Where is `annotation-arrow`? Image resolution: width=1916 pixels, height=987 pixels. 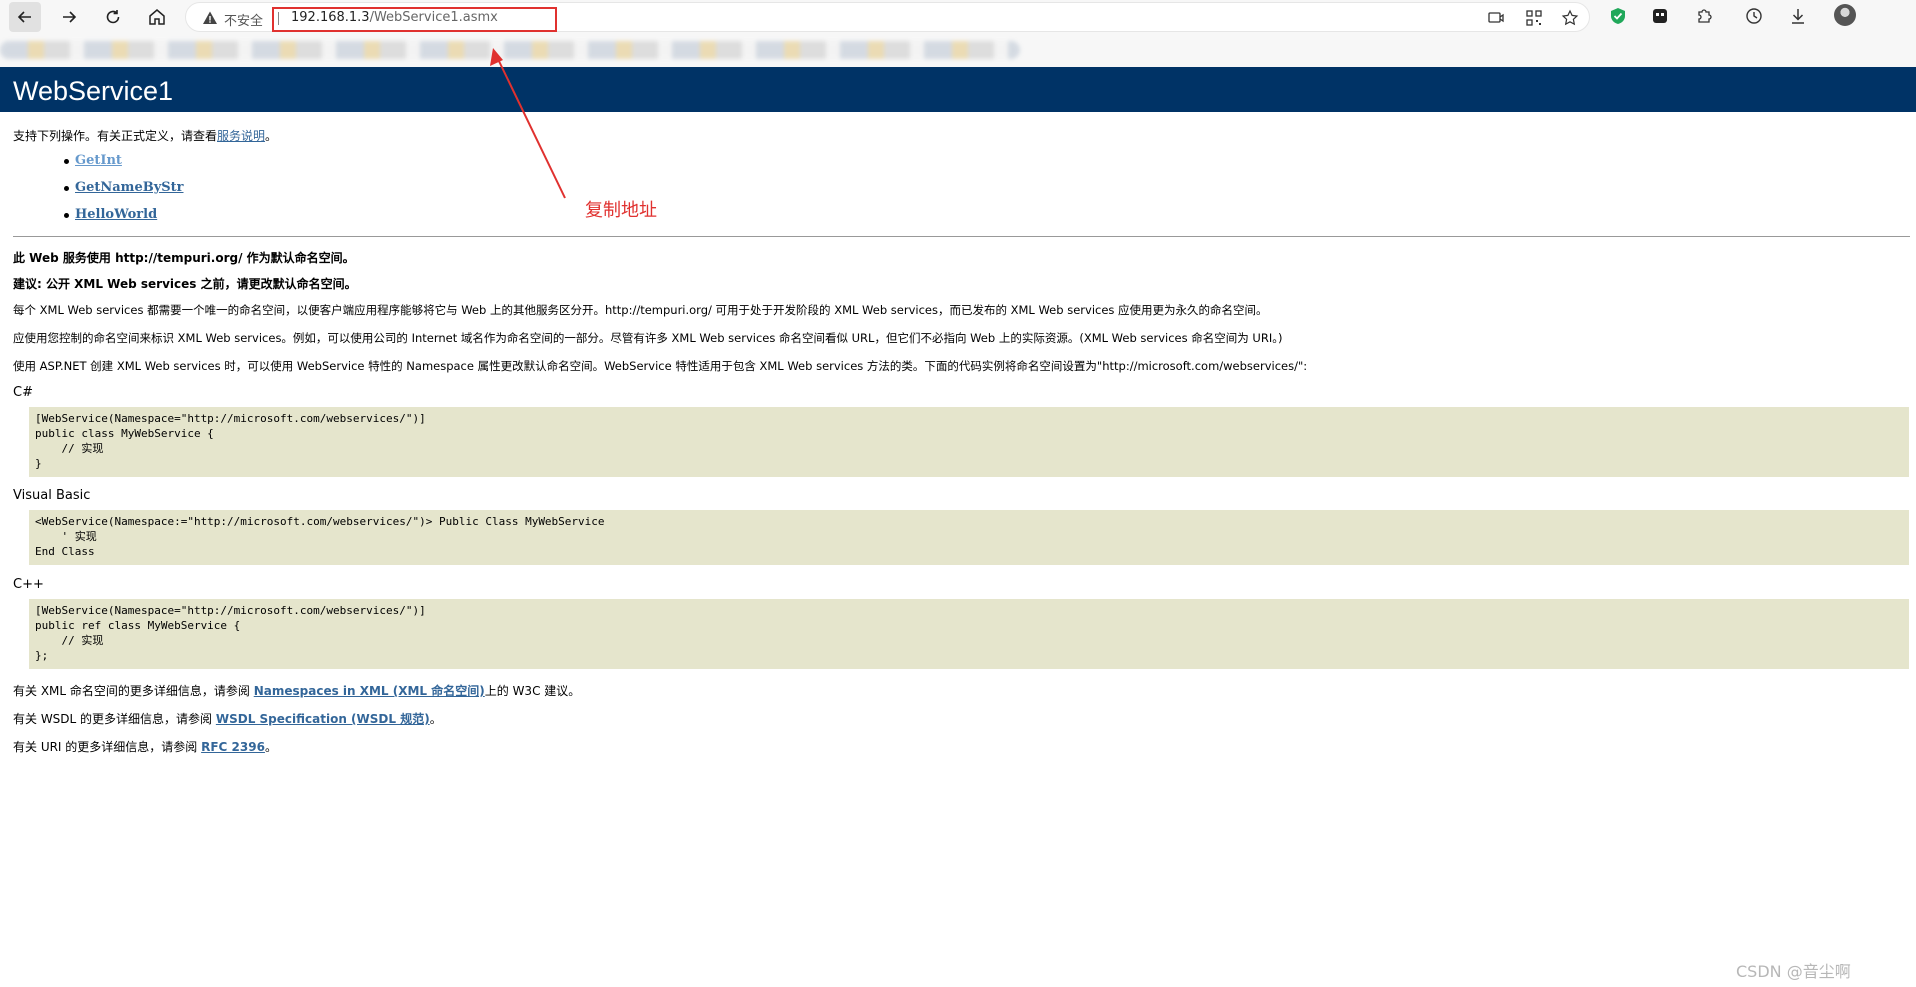
annotation-arrow is located at coordinates (528, 123).